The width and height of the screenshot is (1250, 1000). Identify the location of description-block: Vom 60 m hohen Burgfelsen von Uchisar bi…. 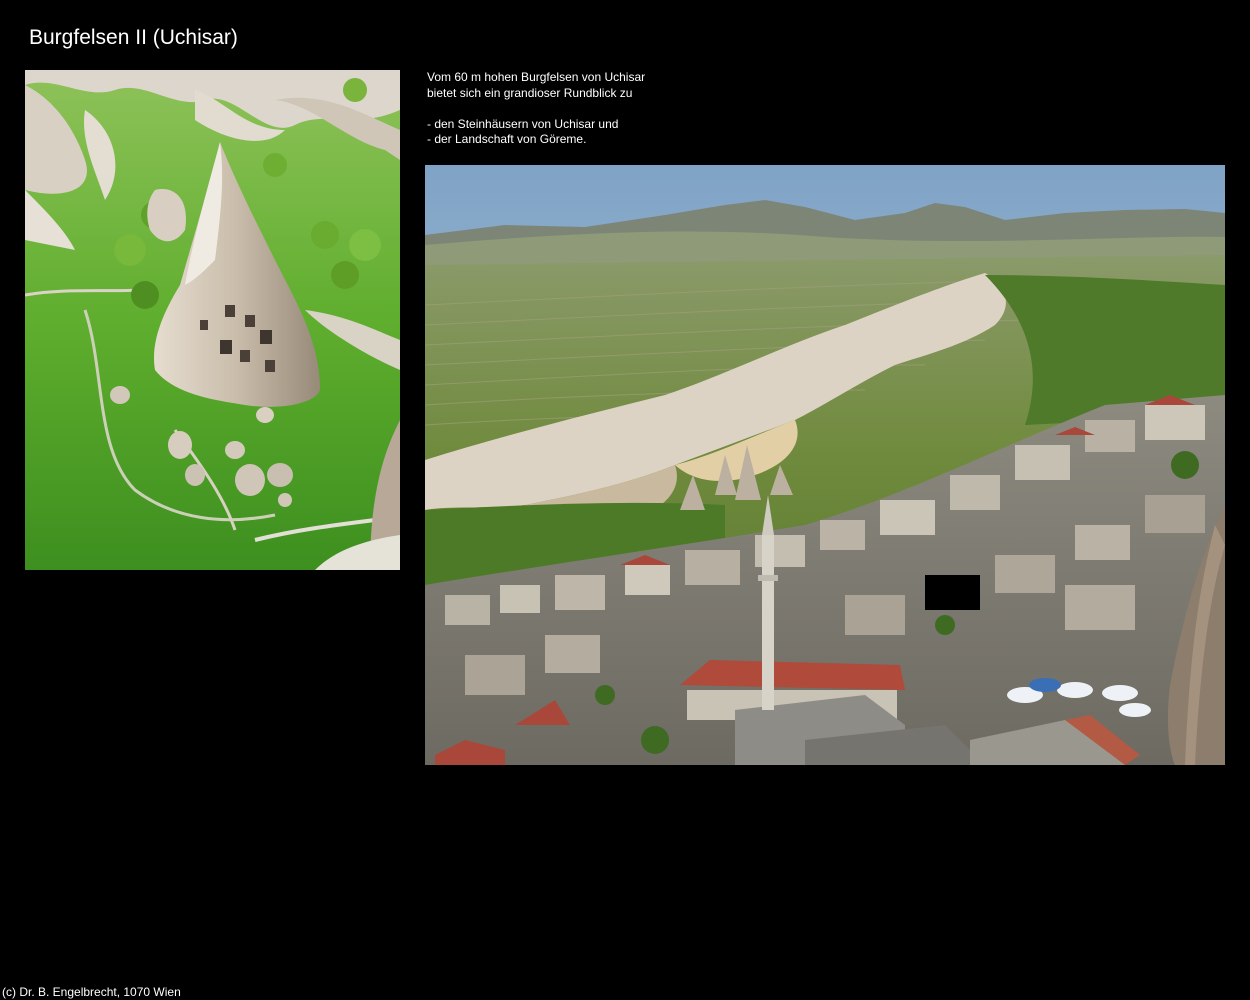
(627, 109).